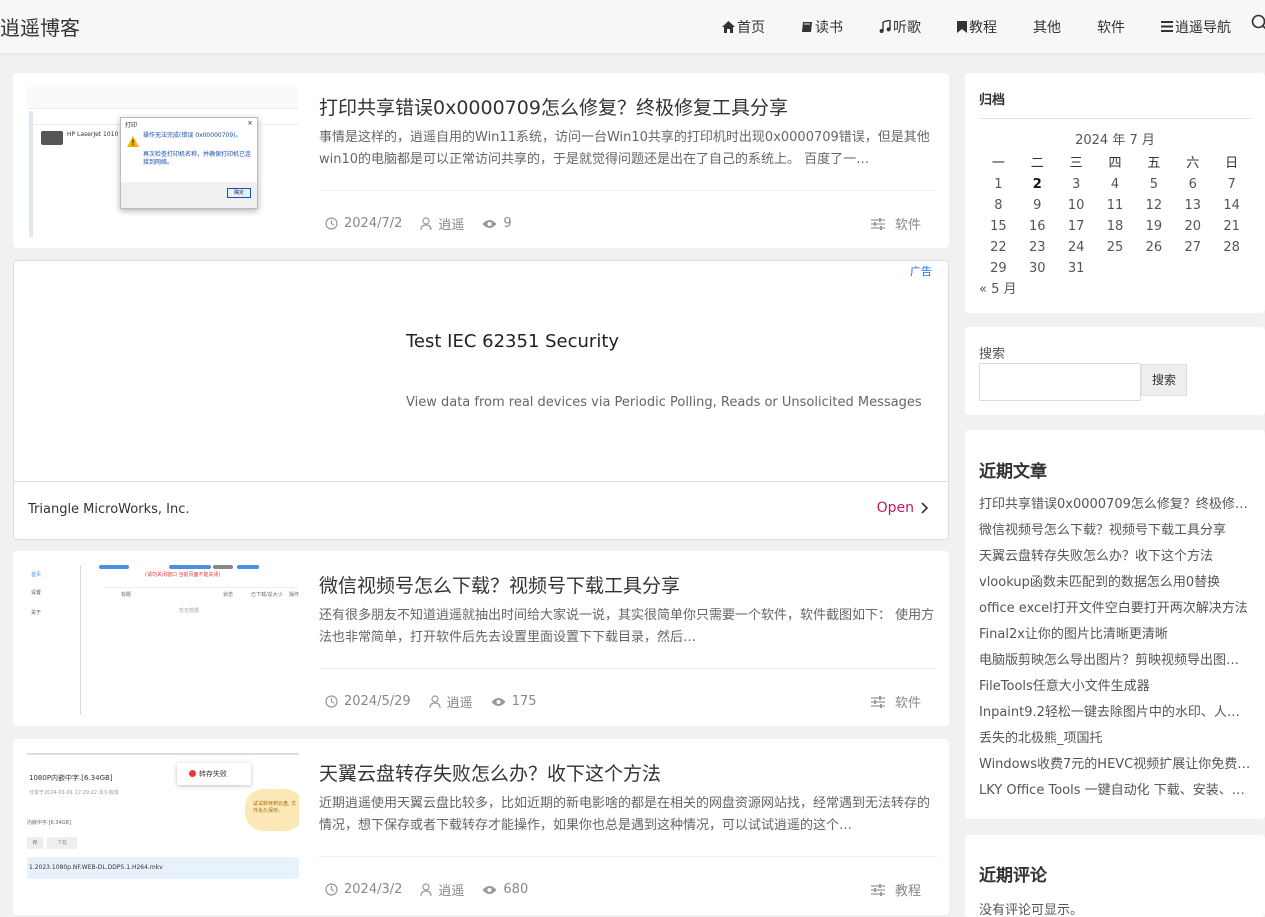 This screenshot has height=917, width=1265. I want to click on archive-title: 归档, so click(992, 100).